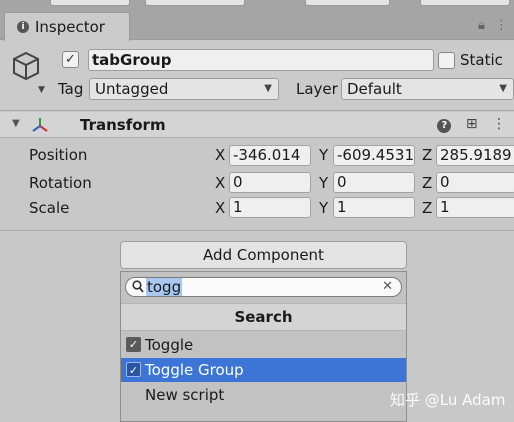 The image size is (514, 422). What do you see at coordinates (263, 317) in the screenshot?
I see `popup-header: Search` at bounding box center [263, 317].